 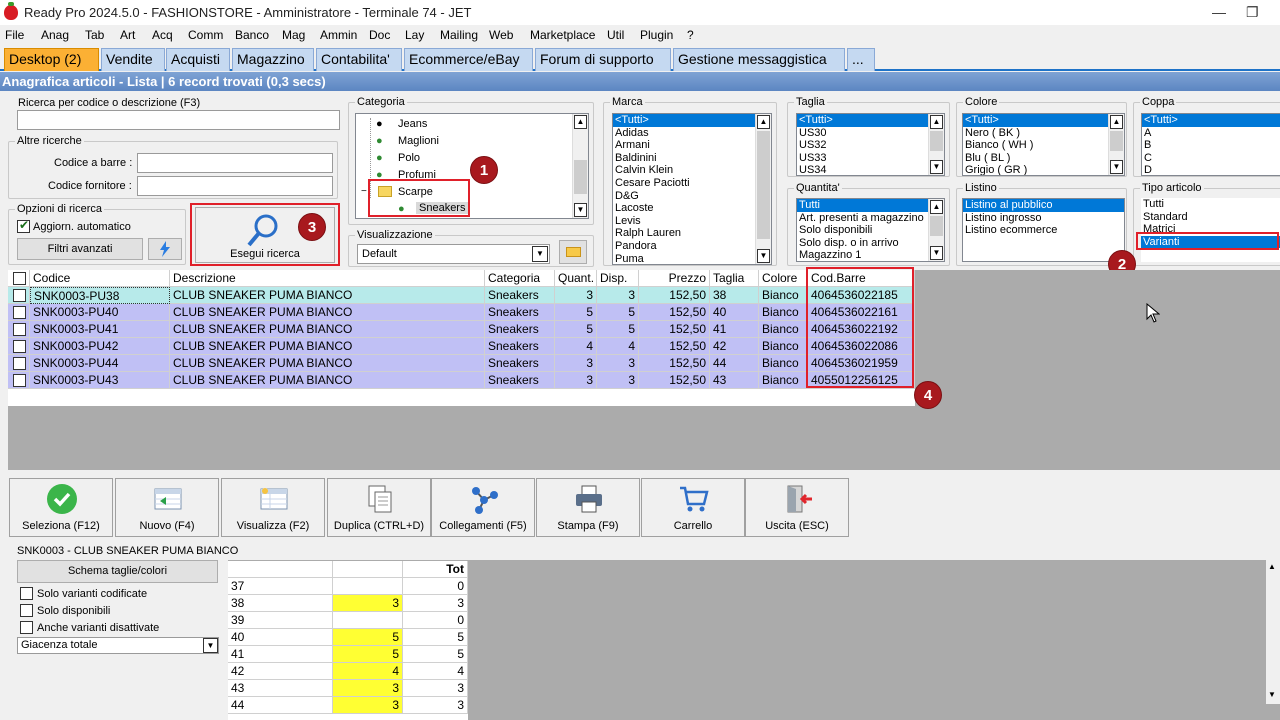 What do you see at coordinates (580, 166) in the screenshot?
I see `categoria-scrollbar: ▲ ▼` at bounding box center [580, 166].